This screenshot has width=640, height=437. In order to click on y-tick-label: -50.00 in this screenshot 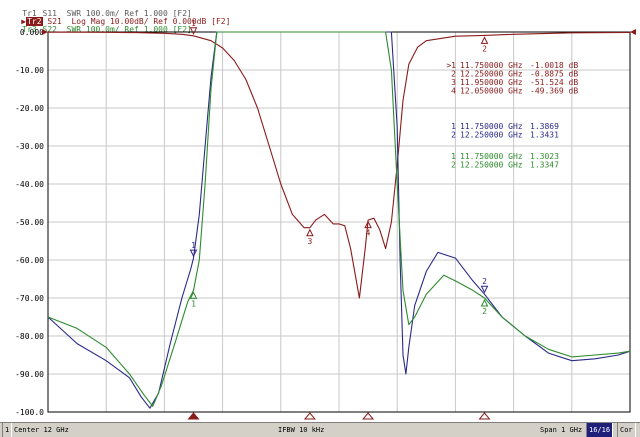, I will do `click(29, 222)`.